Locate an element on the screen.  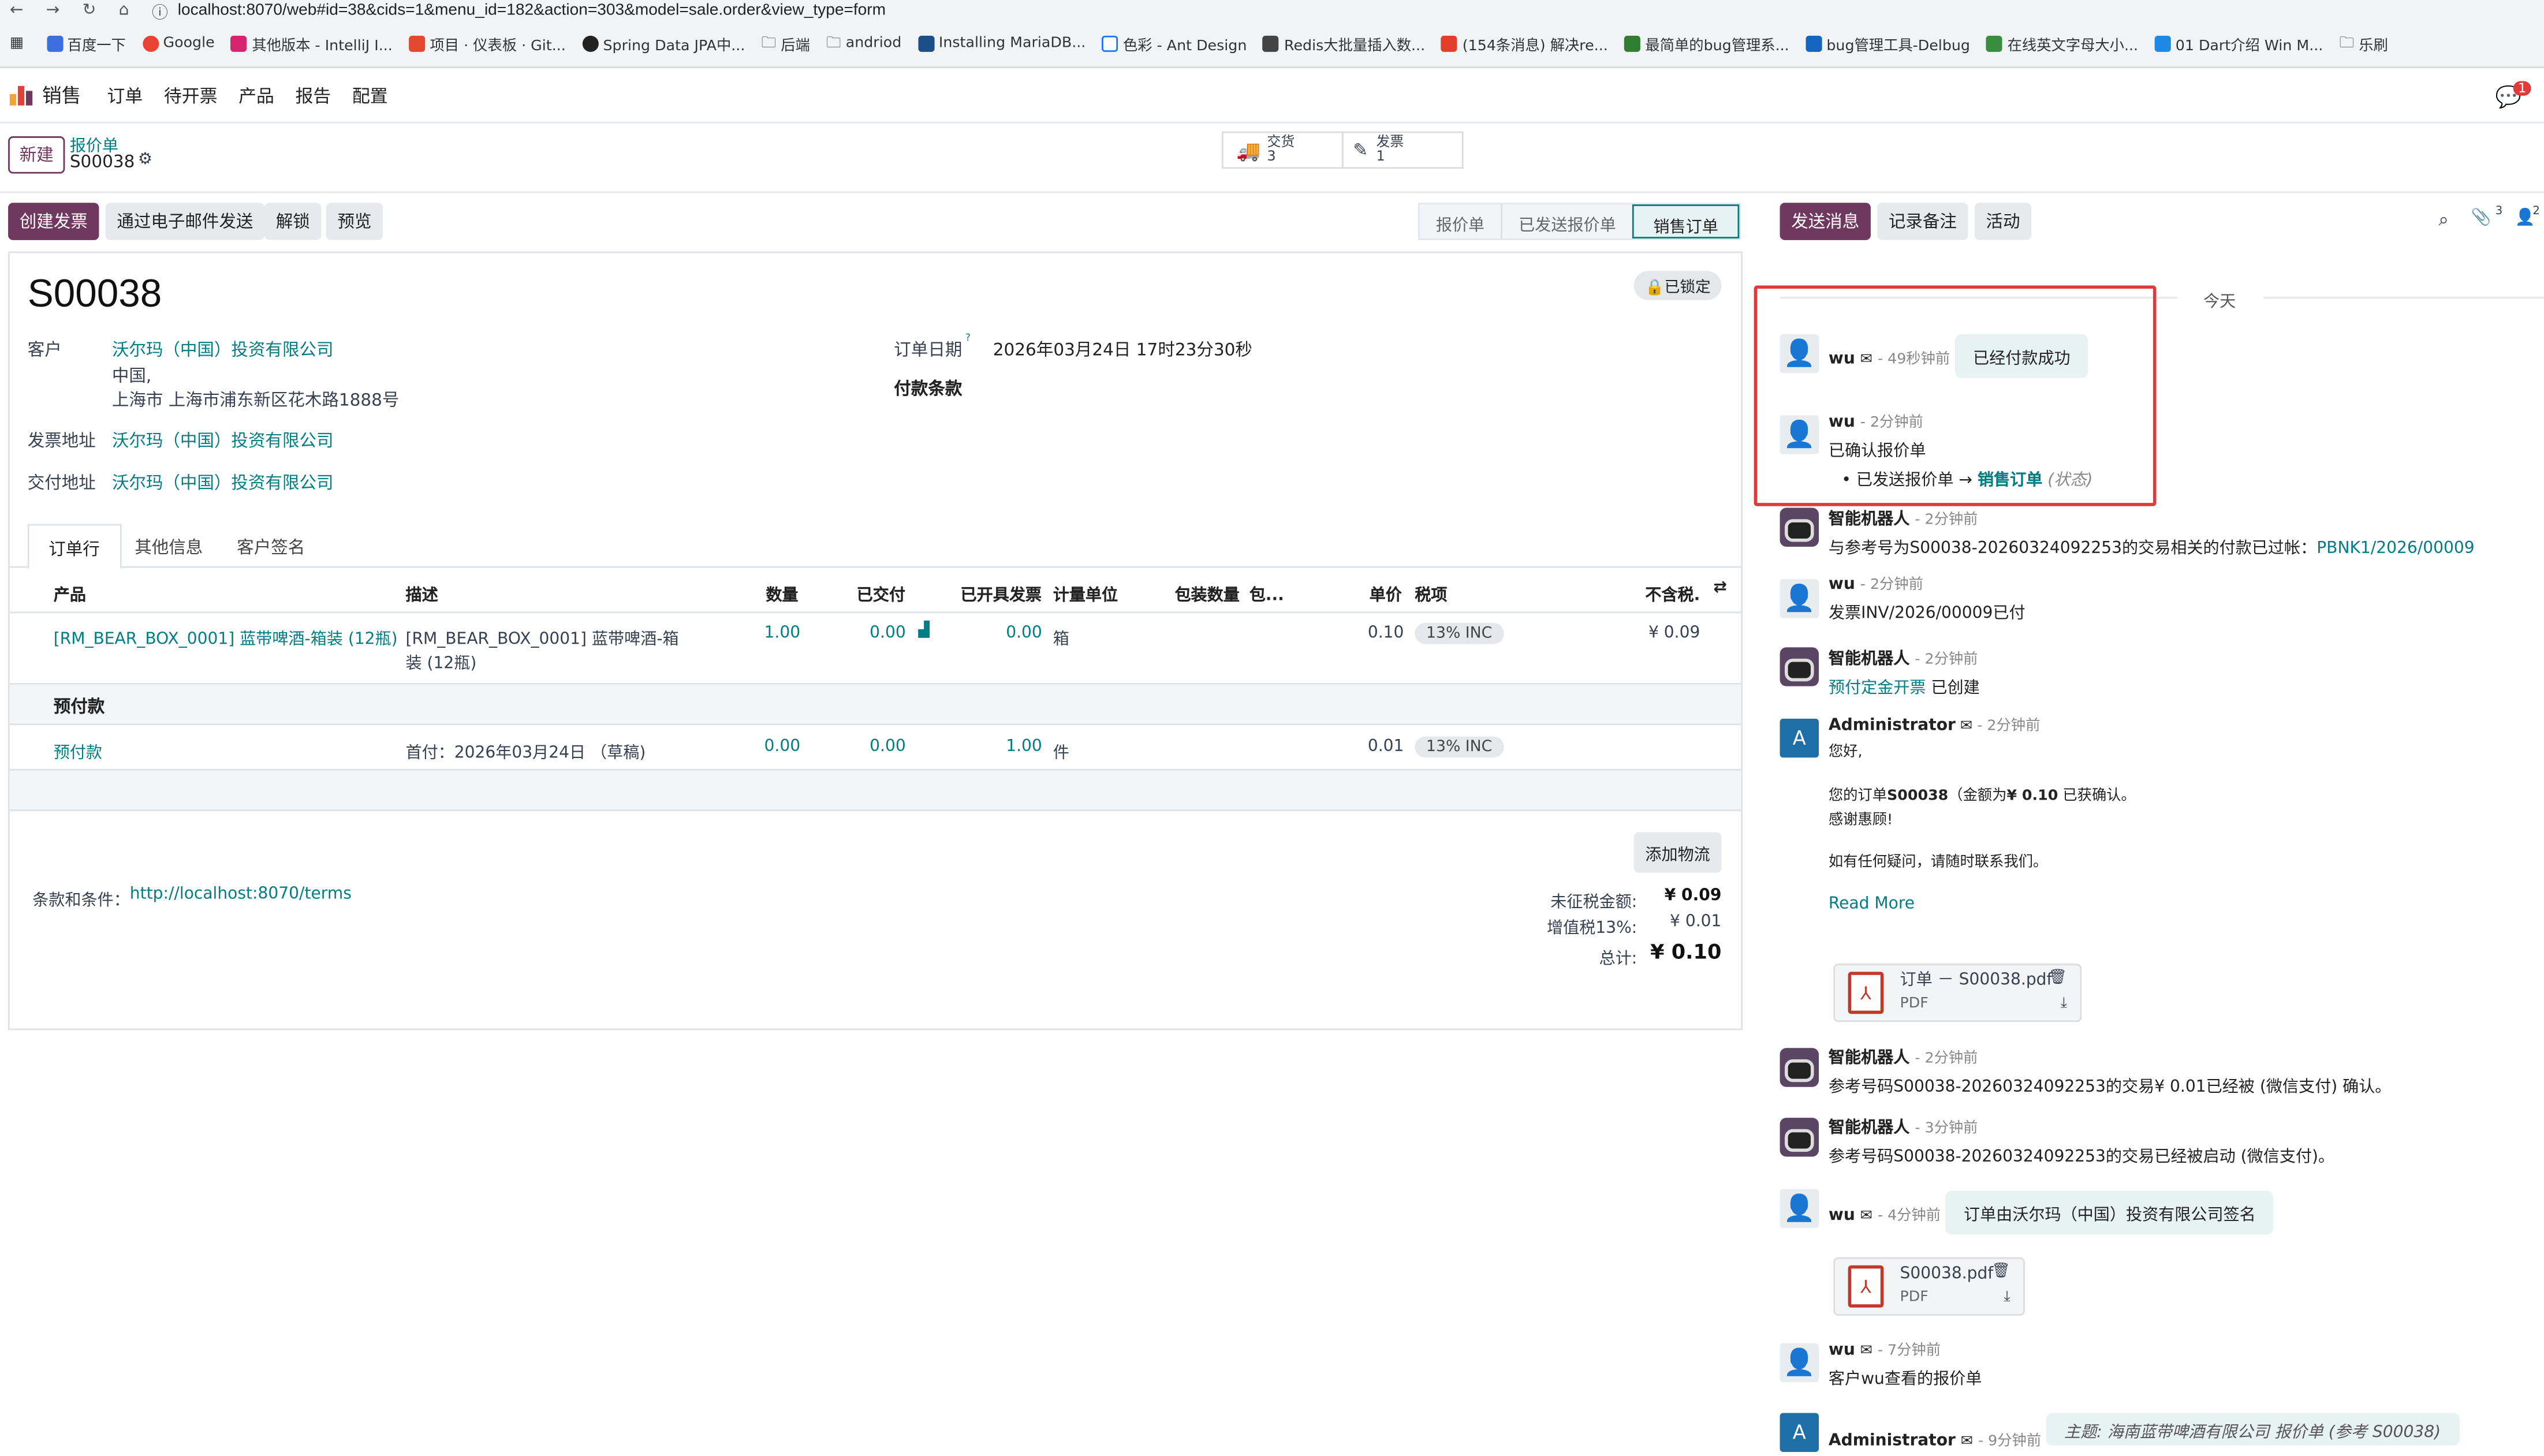
tab-order-lines: 订单行 is located at coordinates (74, 547).